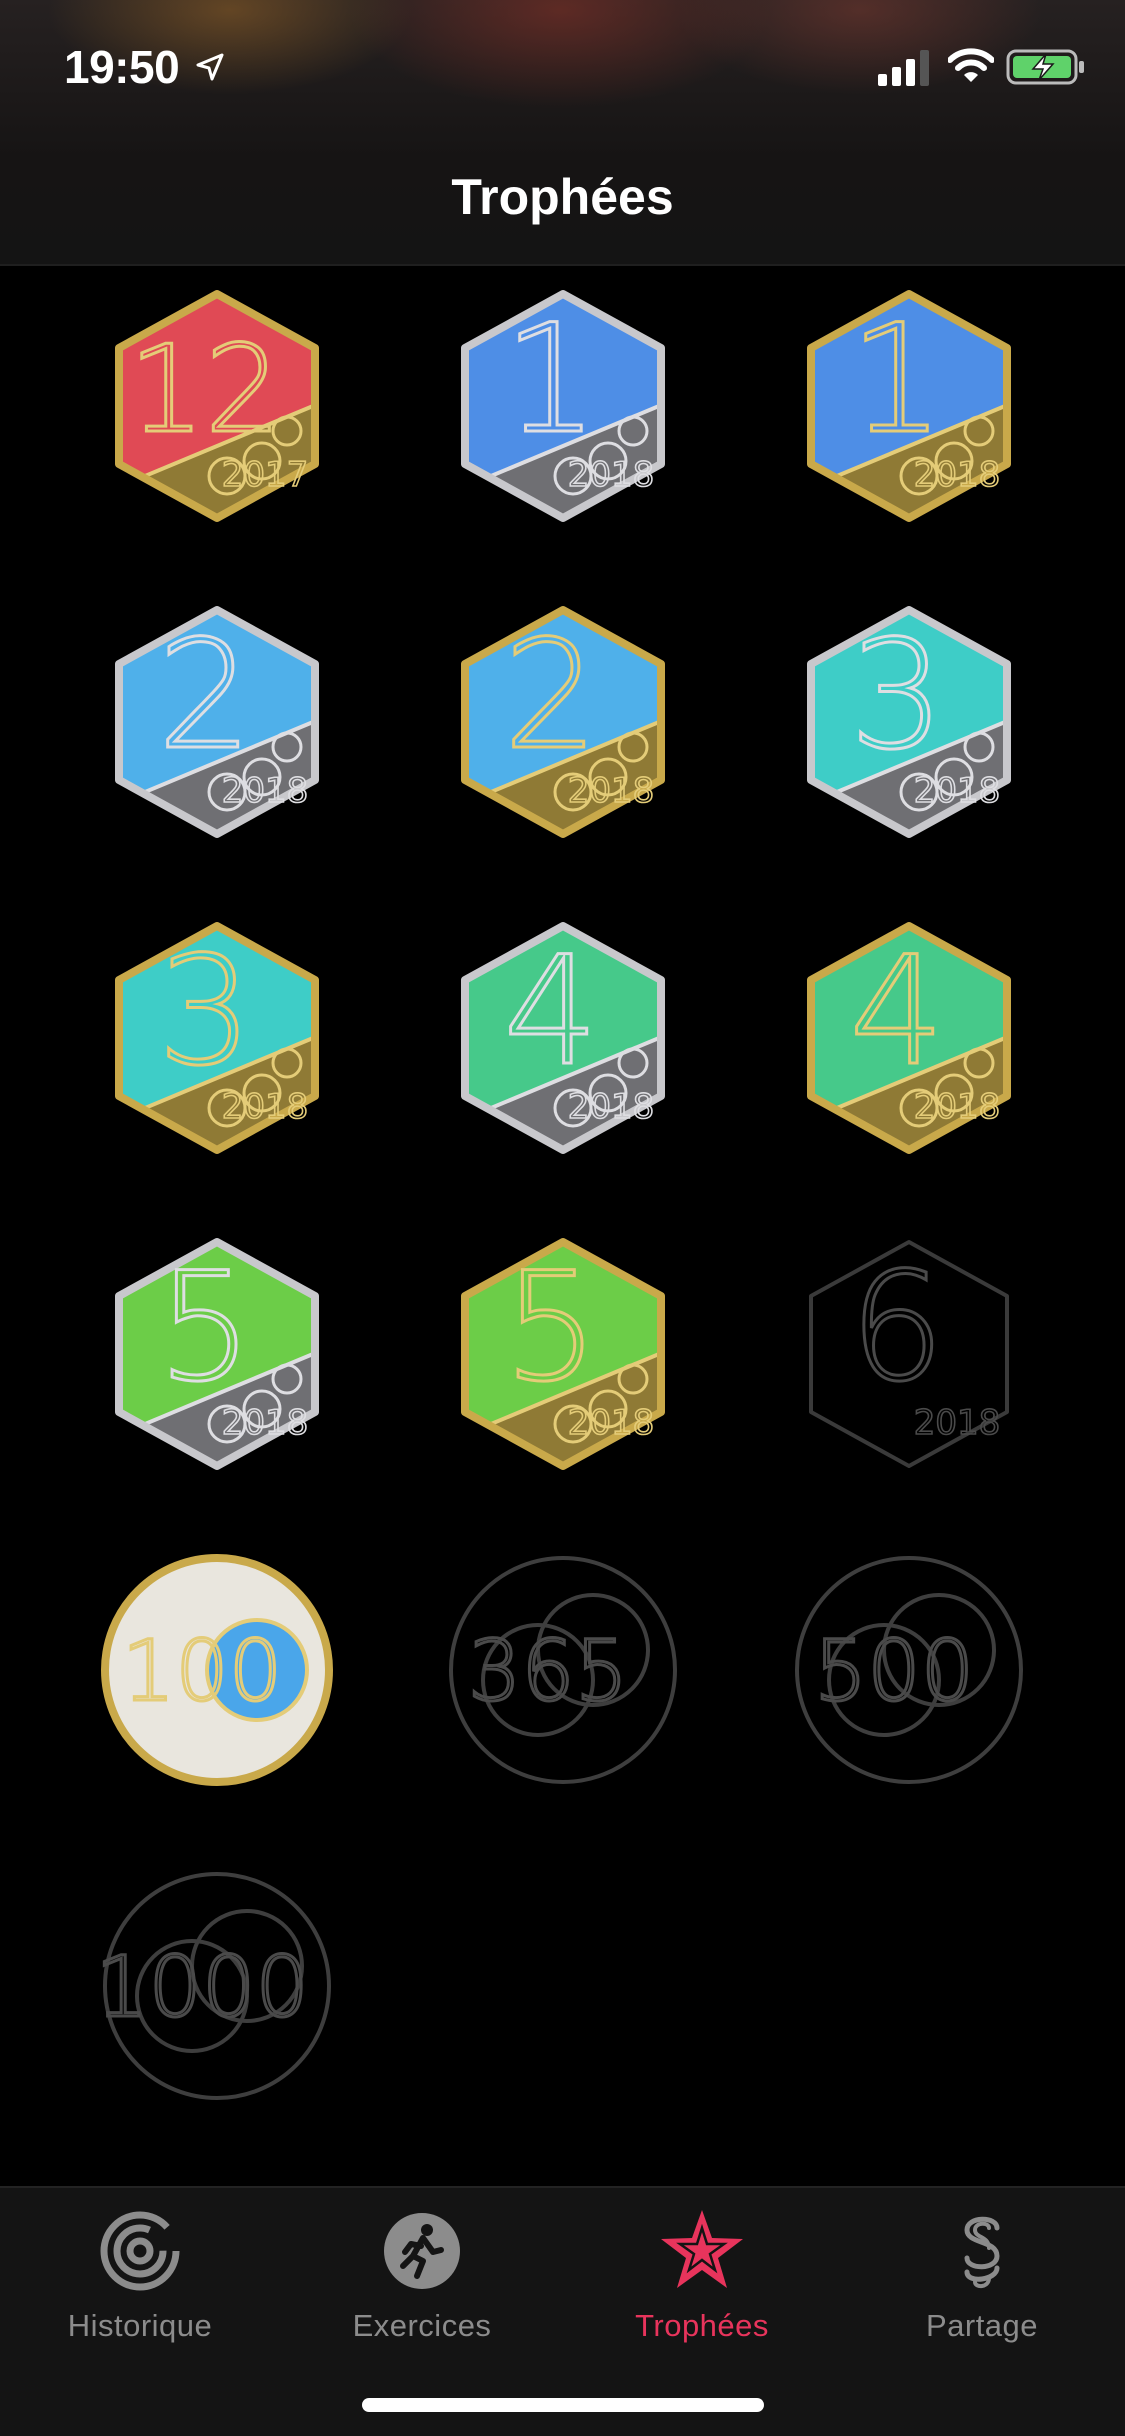  I want to click on tab-label: Partage, so click(982, 2325).